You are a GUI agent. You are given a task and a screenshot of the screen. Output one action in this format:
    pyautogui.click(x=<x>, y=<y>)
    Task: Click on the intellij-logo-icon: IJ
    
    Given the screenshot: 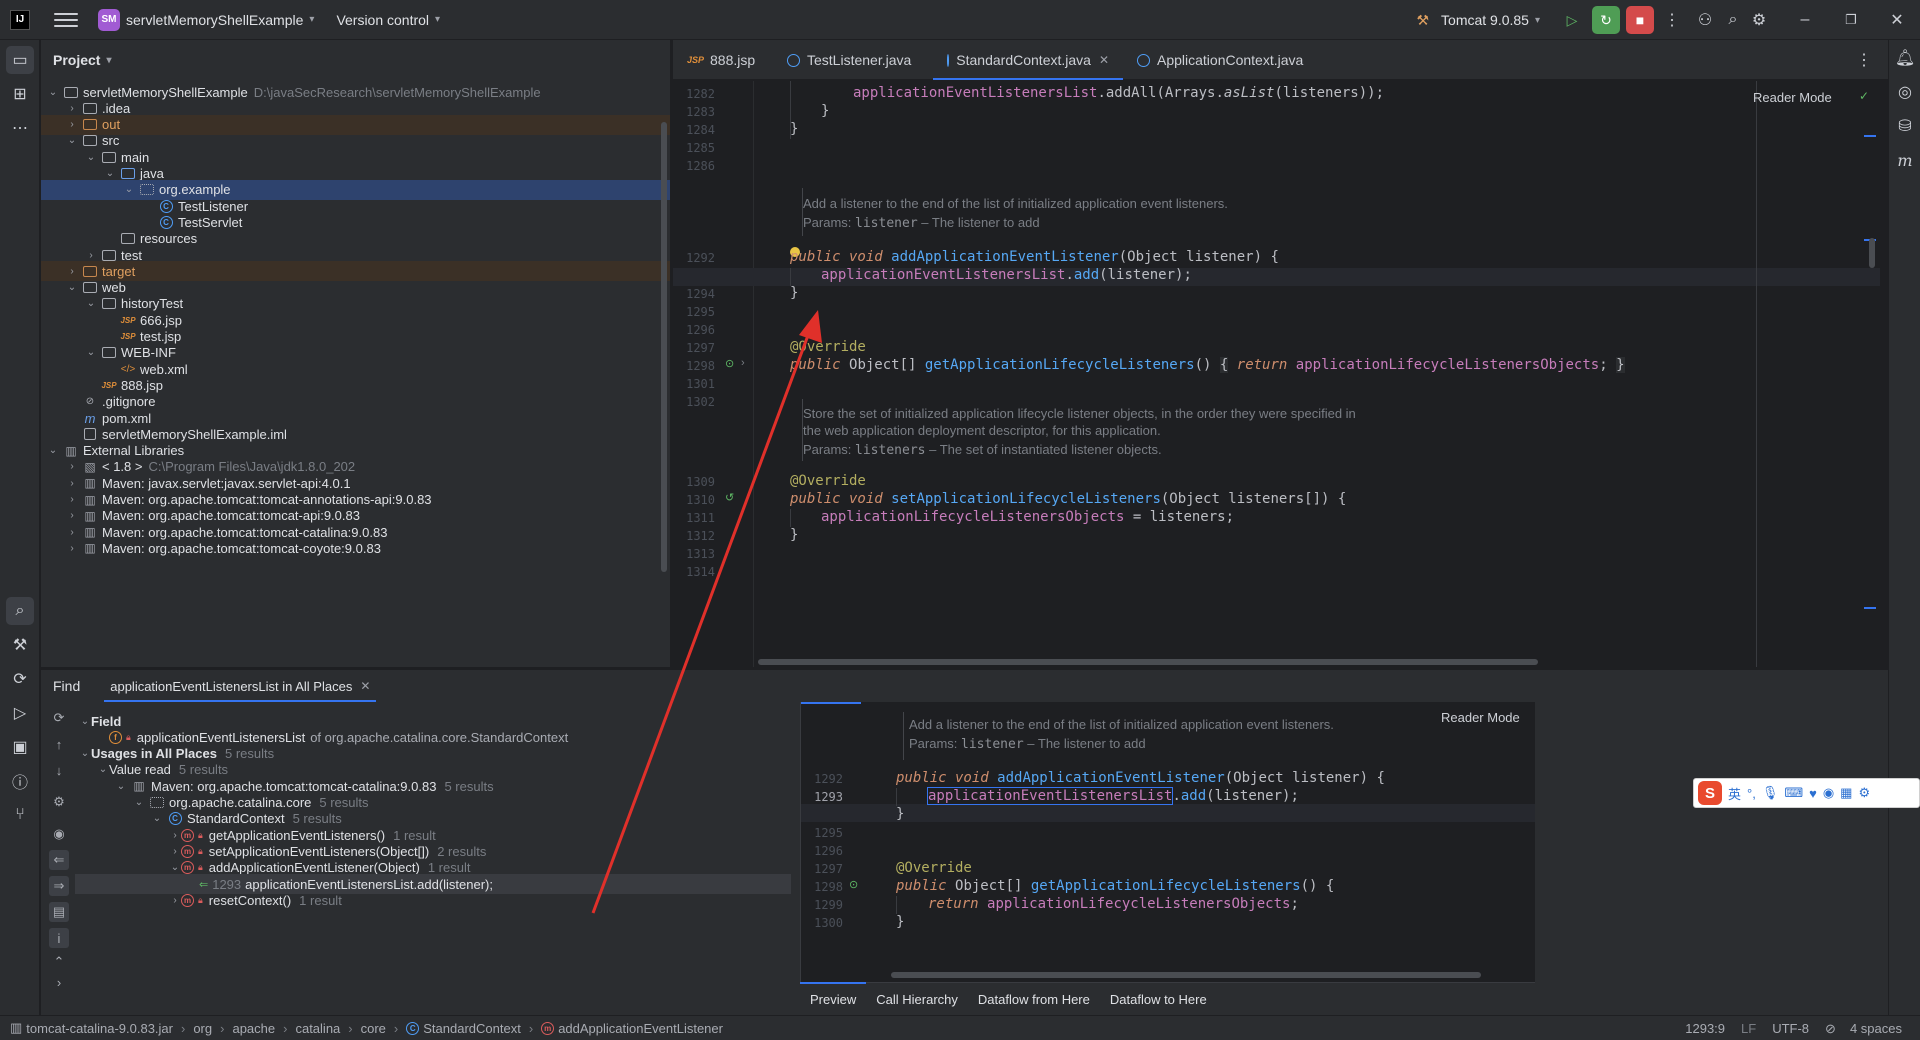 What is the action you would take?
    pyautogui.click(x=20, y=19)
    